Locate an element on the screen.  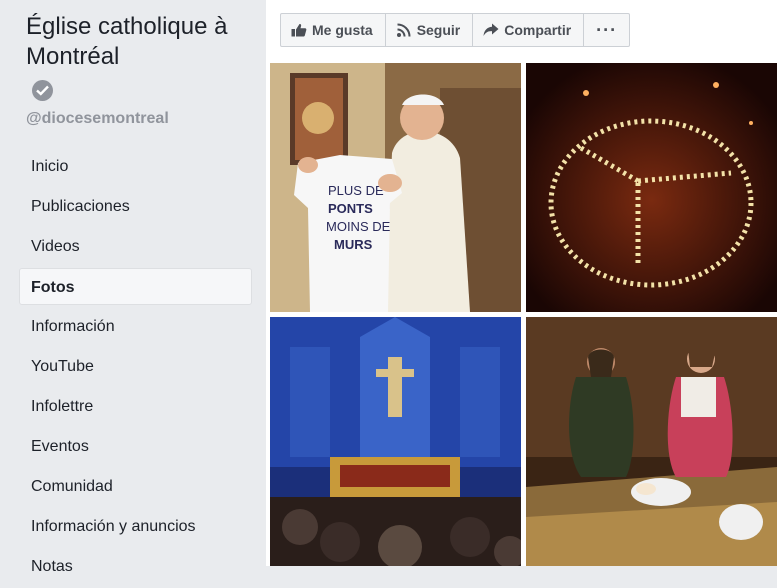
shirt-text-line-2: PONTS is located at coordinates (350, 208).